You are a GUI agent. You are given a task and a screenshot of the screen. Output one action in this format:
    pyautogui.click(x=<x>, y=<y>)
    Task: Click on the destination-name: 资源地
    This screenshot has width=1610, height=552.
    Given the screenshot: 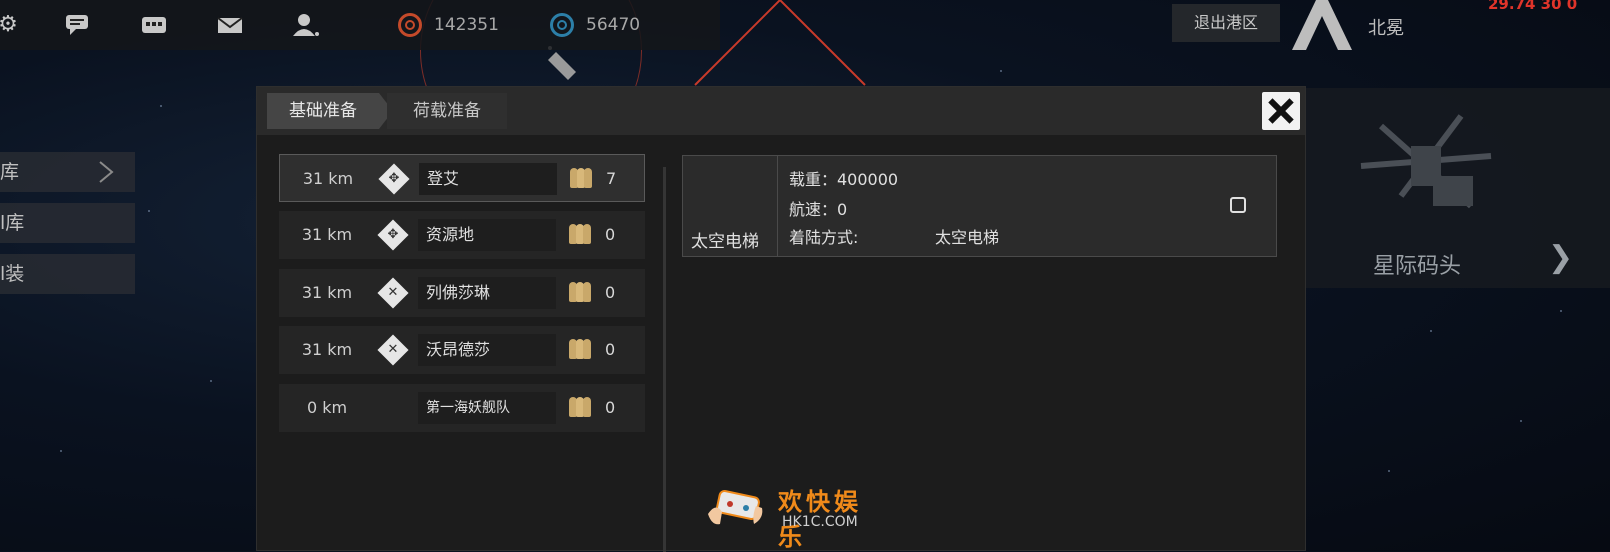 What is the action you would take?
    pyautogui.click(x=487, y=235)
    